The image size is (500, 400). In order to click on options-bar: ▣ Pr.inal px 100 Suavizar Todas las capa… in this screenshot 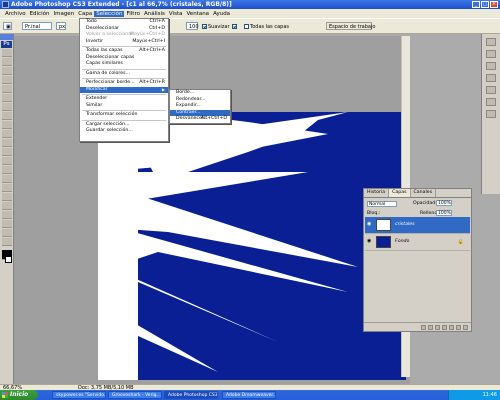, I will do `click(250, 26)`.